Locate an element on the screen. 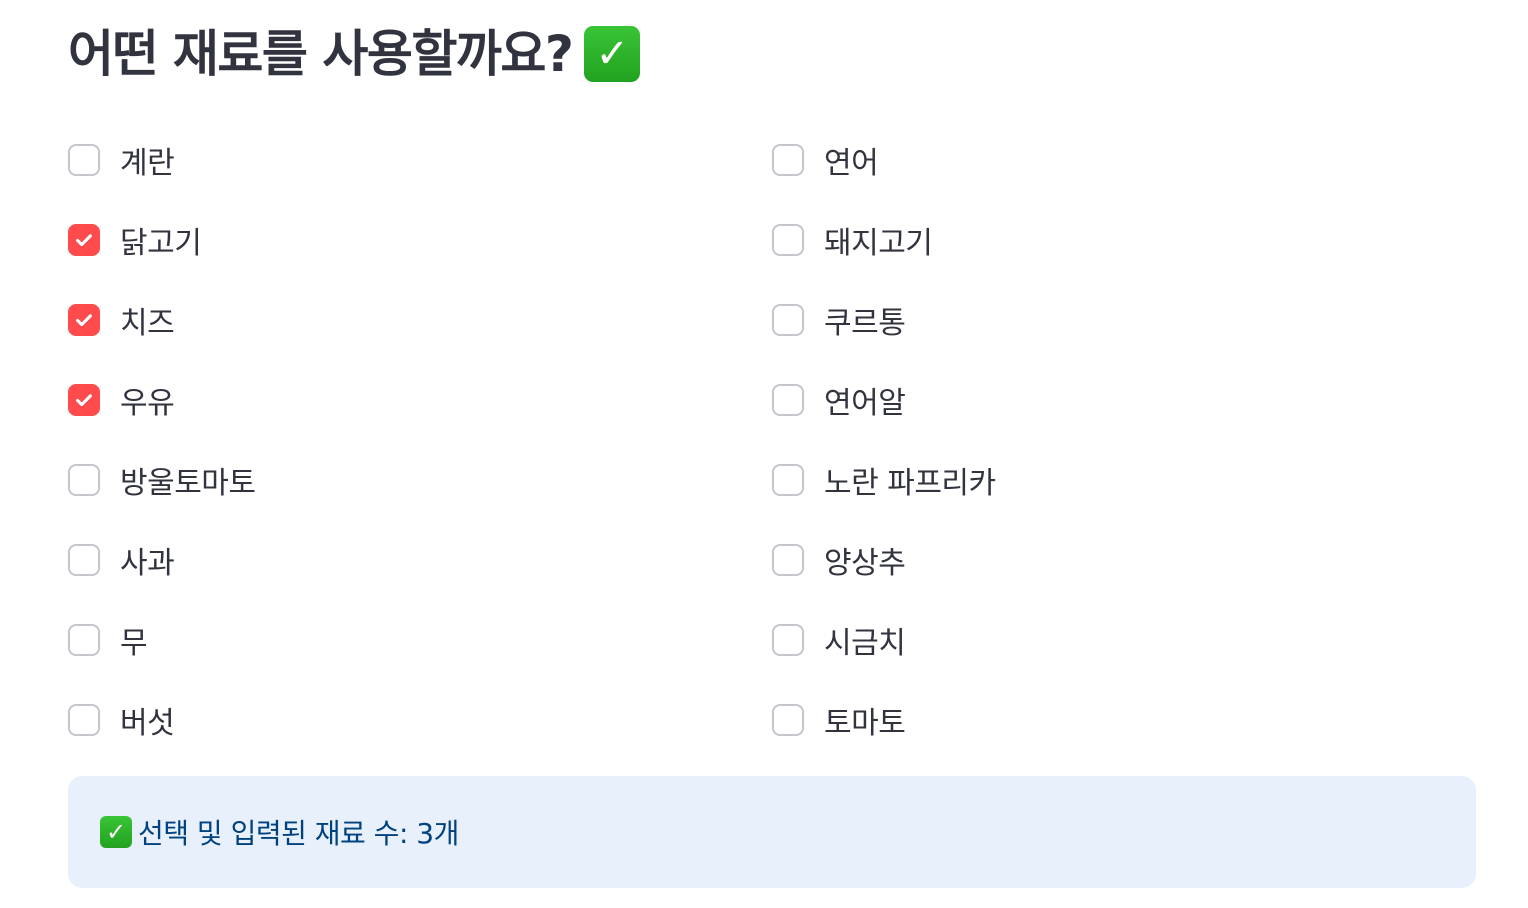  ingredient-checkbox-option: 우유 is located at coordinates (420, 400).